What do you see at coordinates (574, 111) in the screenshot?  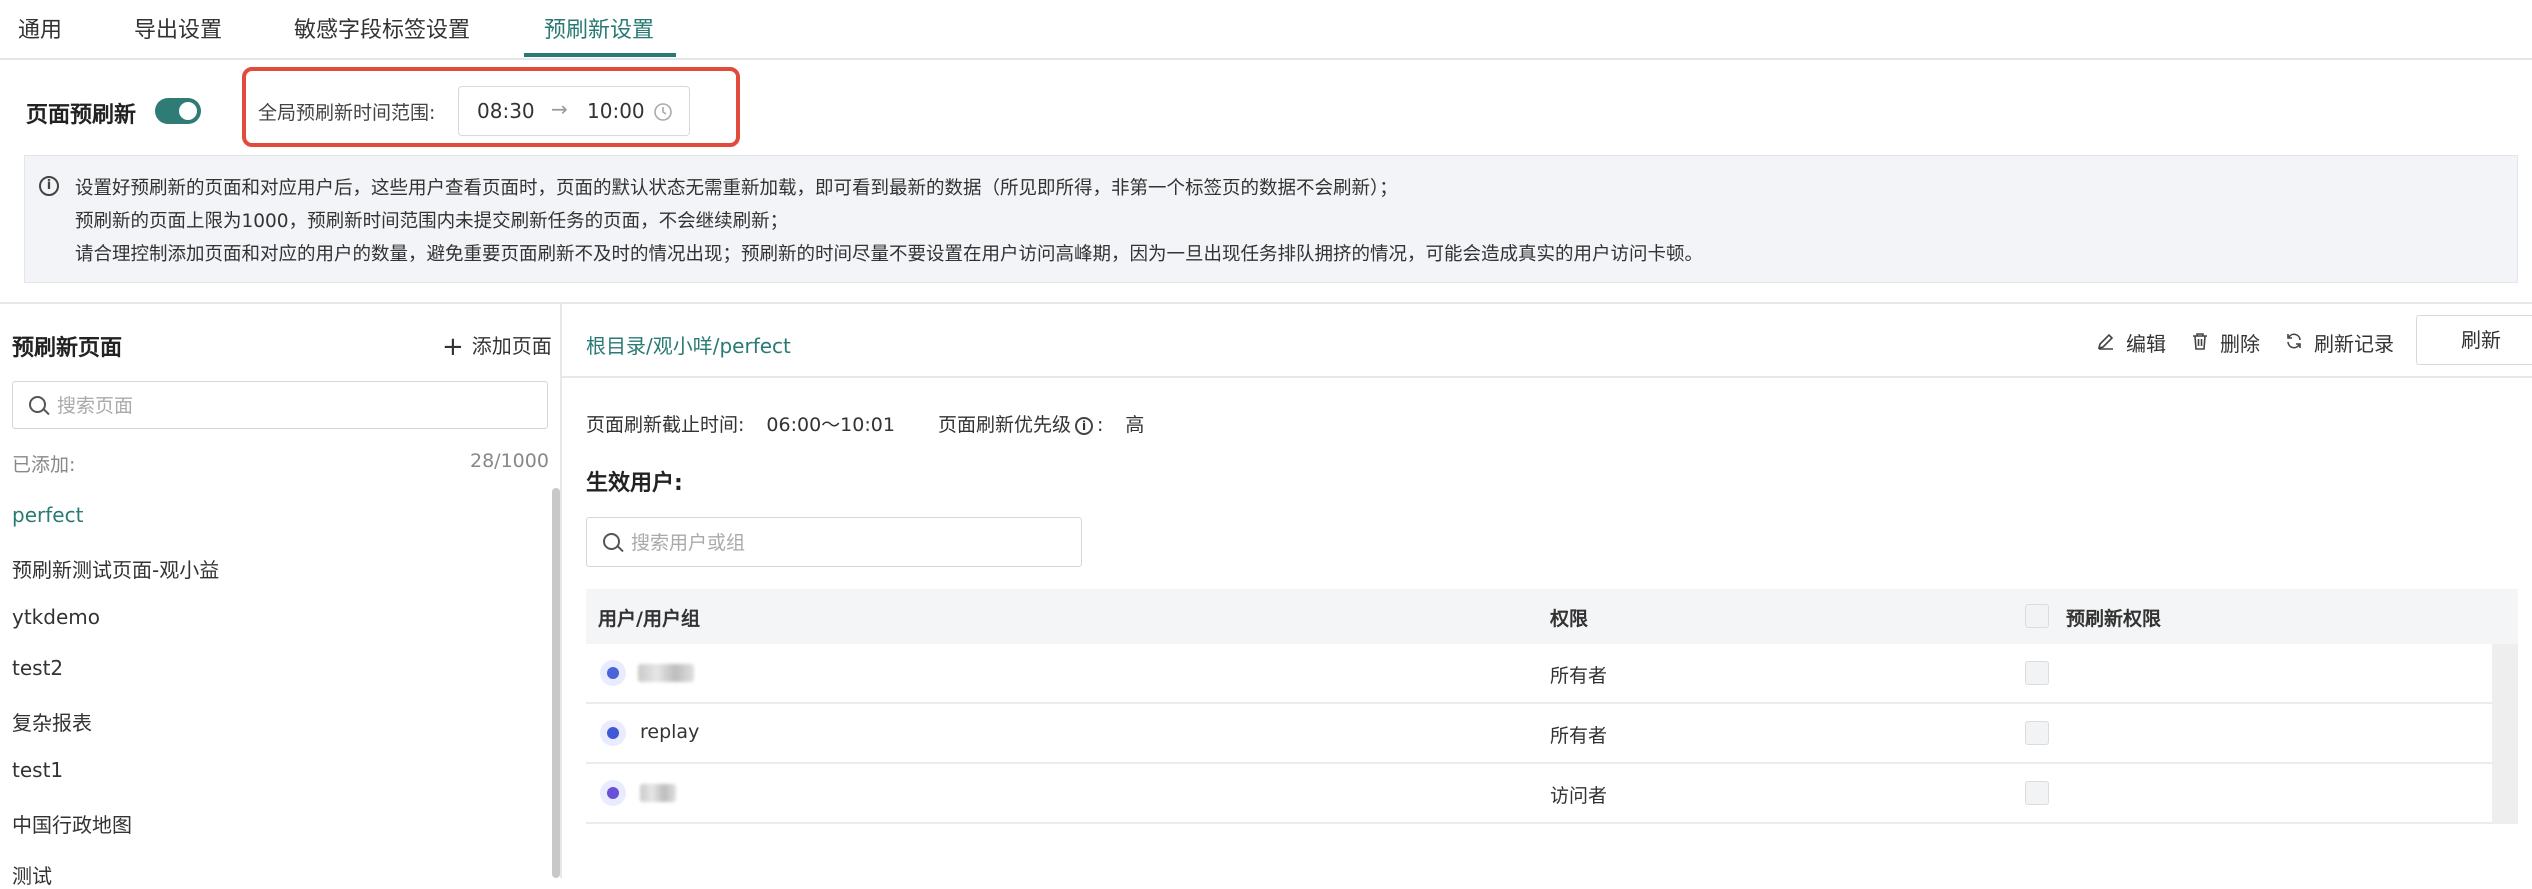 I see `time-range-picker: 08:30 → 10:00` at bounding box center [574, 111].